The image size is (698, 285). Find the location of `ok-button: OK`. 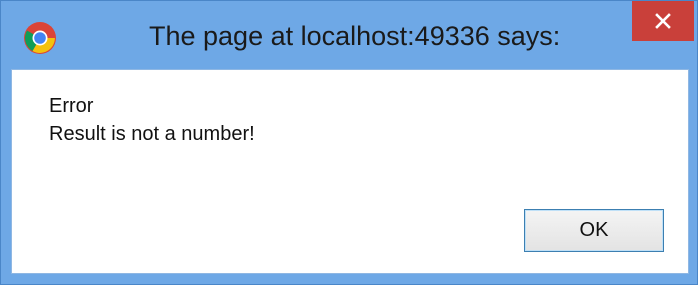

ok-button: OK is located at coordinates (594, 230).